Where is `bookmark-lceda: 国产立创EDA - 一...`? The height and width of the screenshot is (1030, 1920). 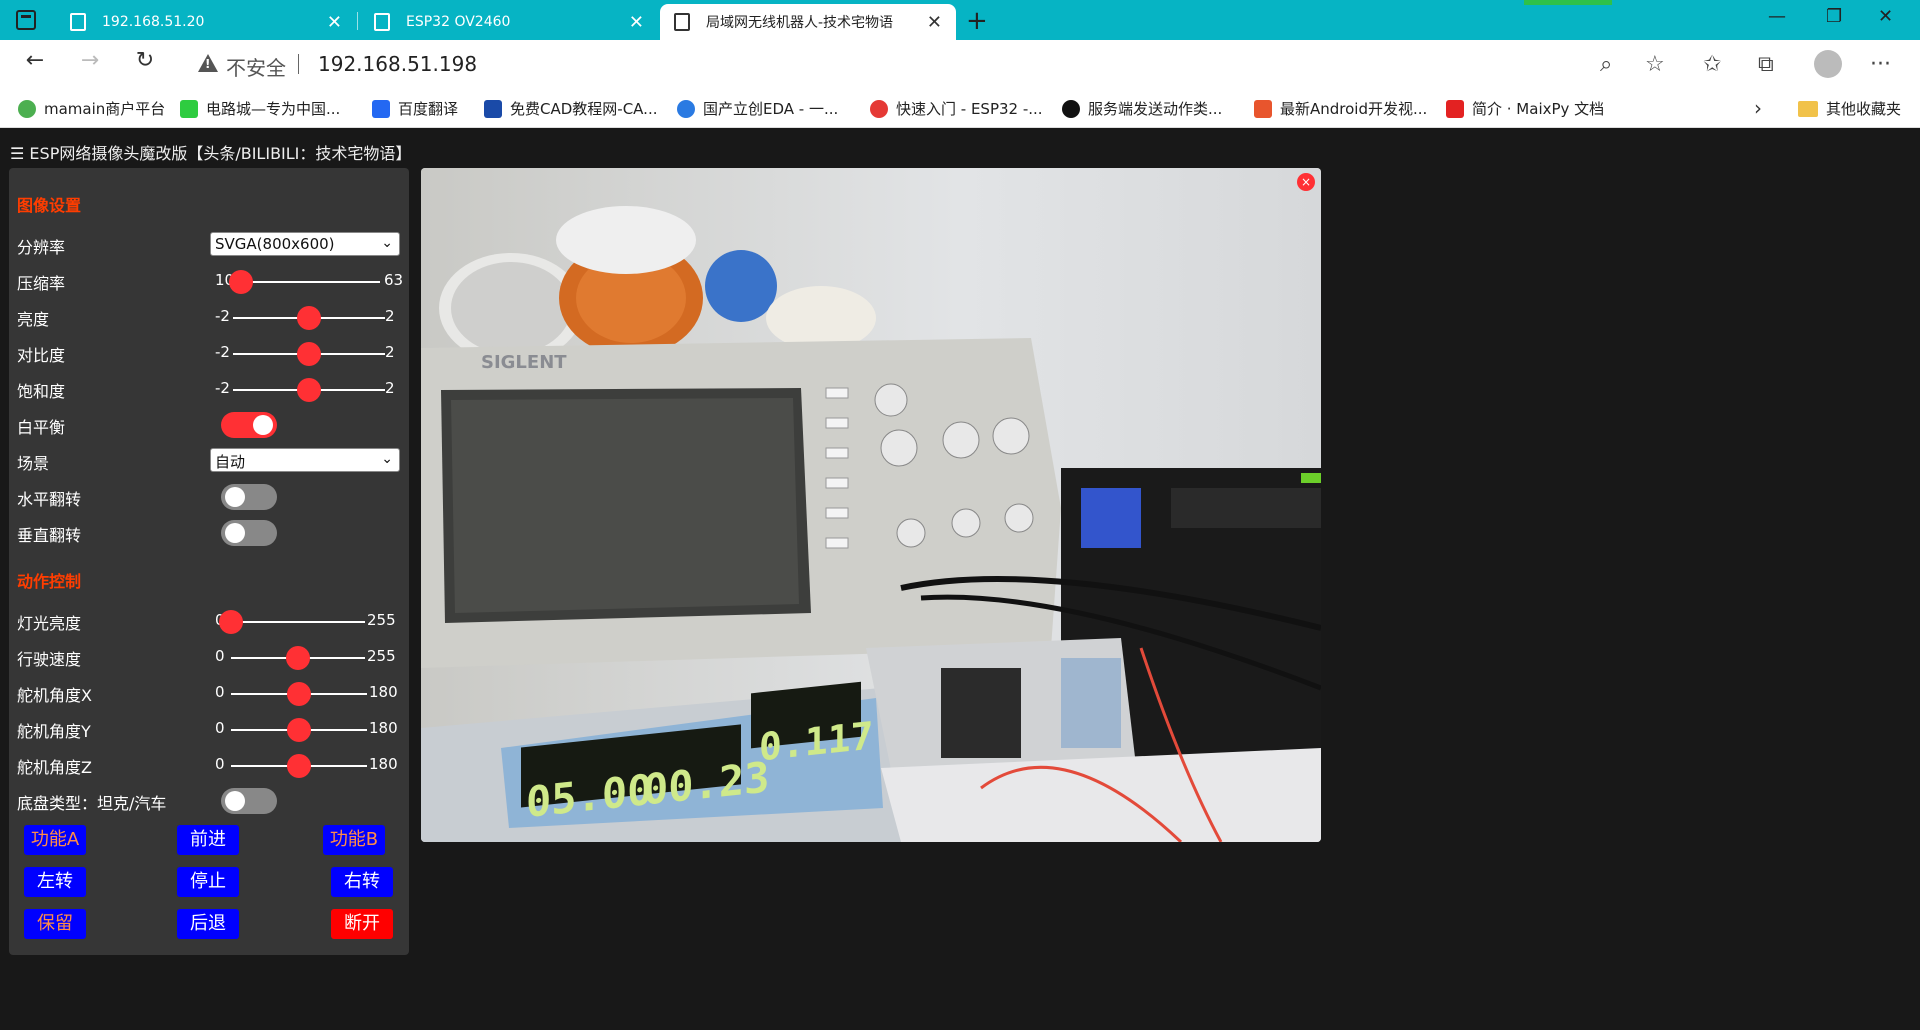 bookmark-lceda: 国产立创EDA - 一... is located at coordinates (757, 108).